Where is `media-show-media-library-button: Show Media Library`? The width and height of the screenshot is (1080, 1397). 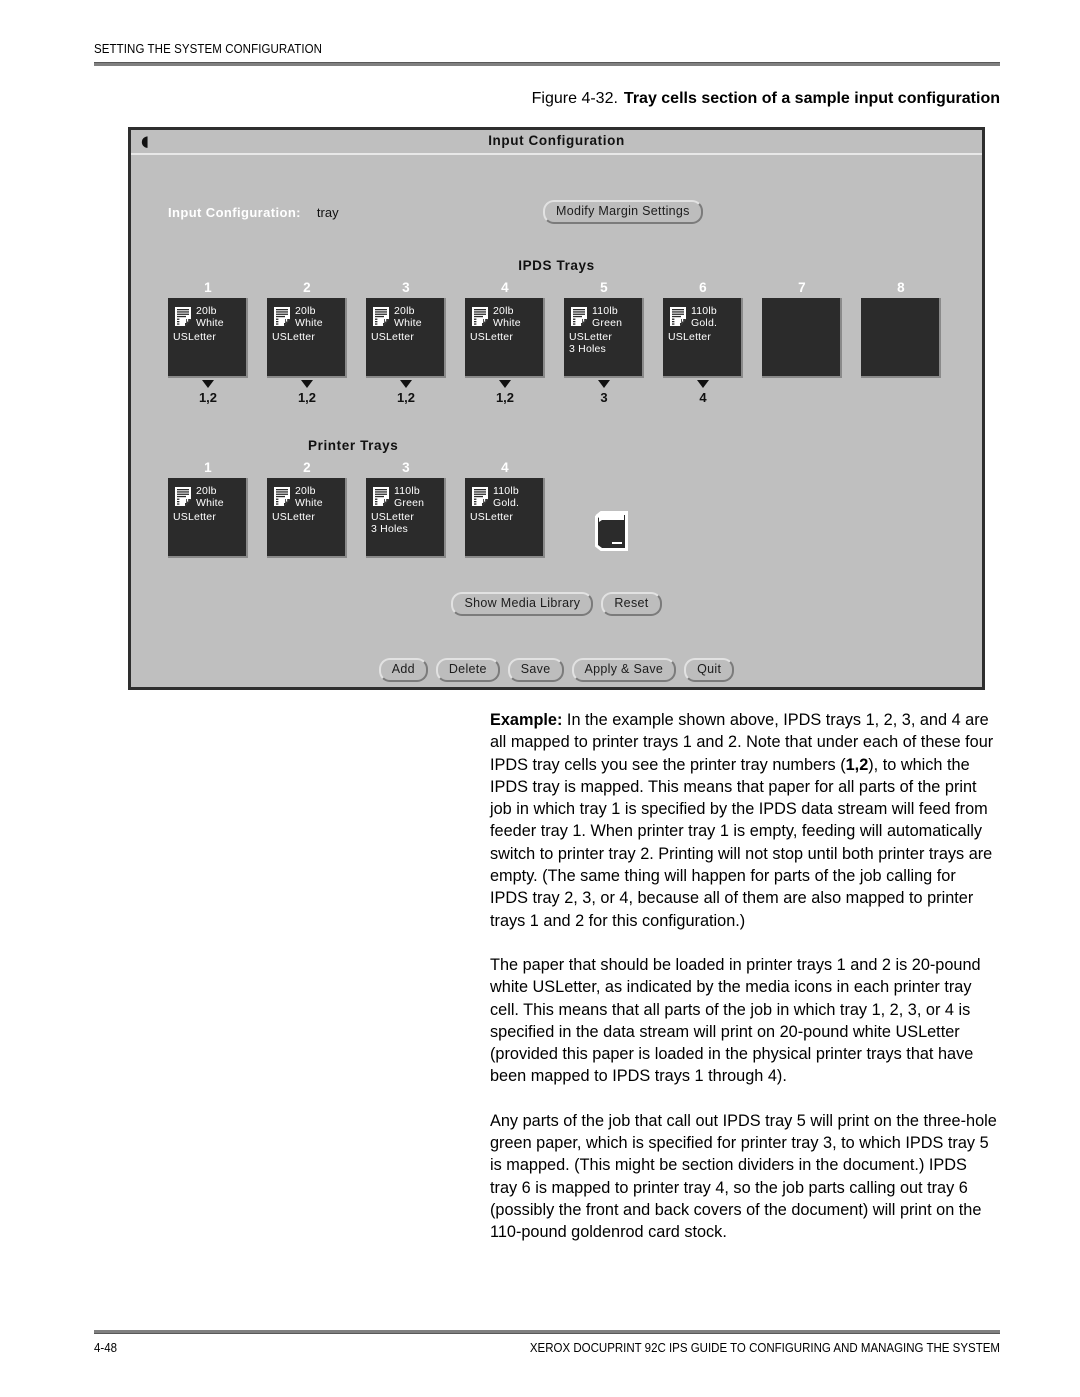 media-show-media-library-button: Show Media Library is located at coordinates (522, 604).